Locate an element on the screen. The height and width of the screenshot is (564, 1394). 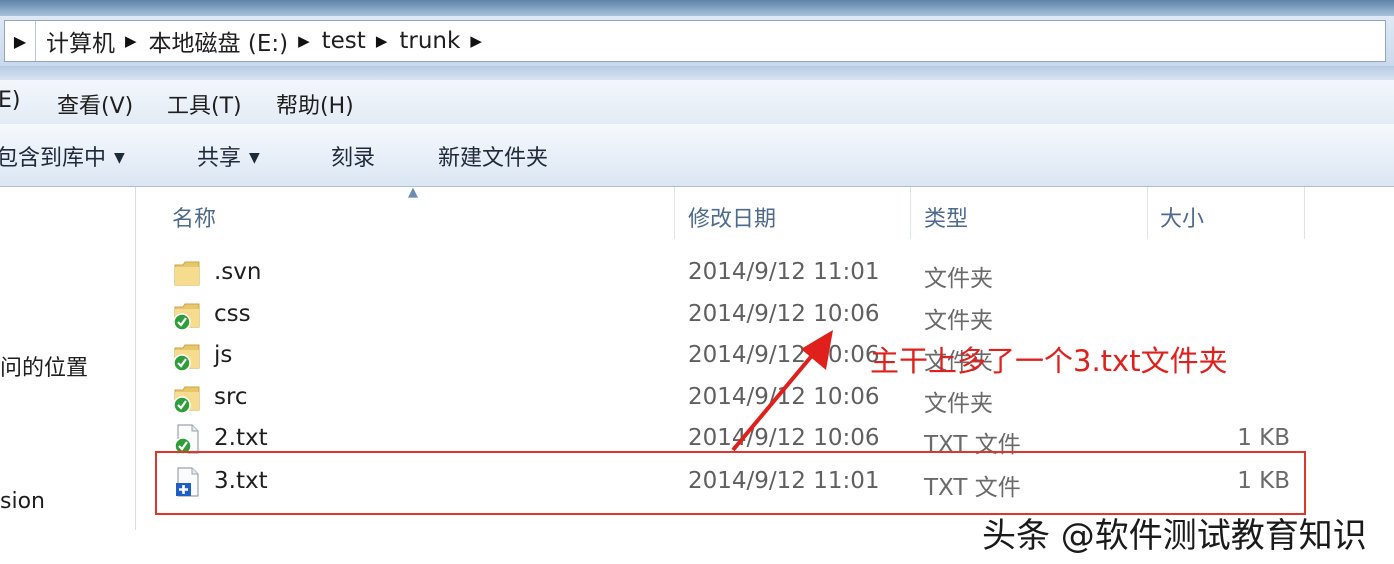
breadcrumb-test: test is located at coordinates (343, 41).